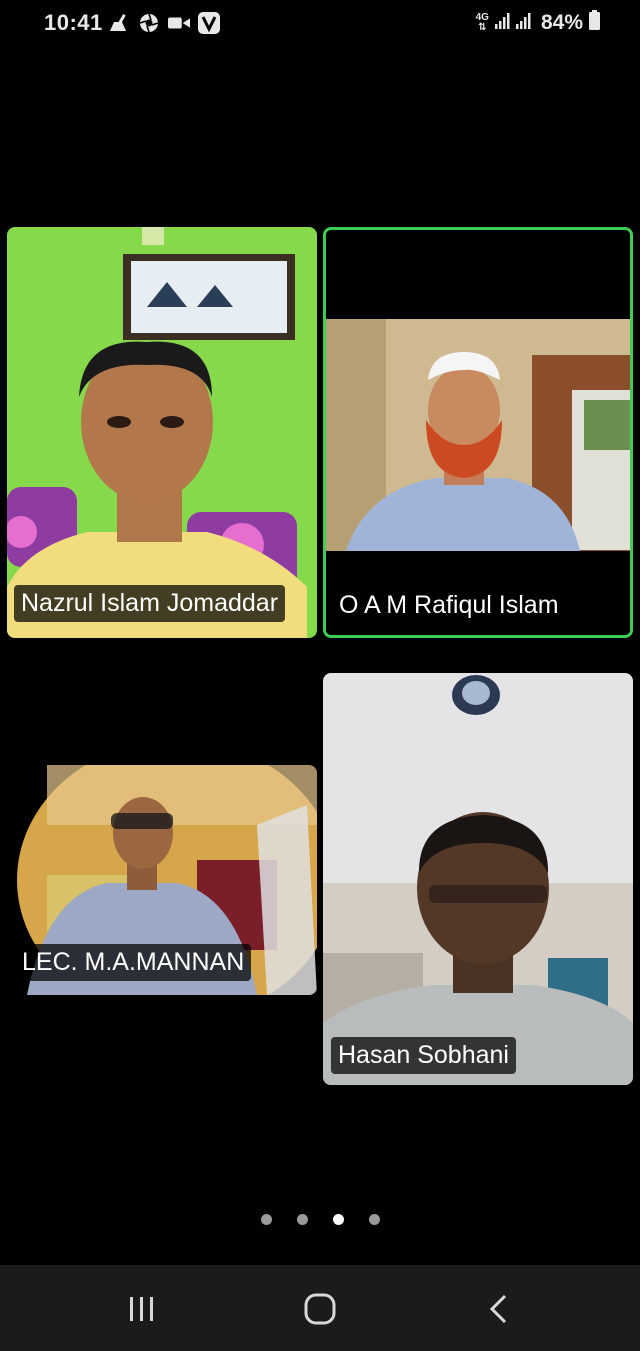 The height and width of the screenshot is (1351, 640). What do you see at coordinates (338, 1219) in the screenshot?
I see `page-dot-current` at bounding box center [338, 1219].